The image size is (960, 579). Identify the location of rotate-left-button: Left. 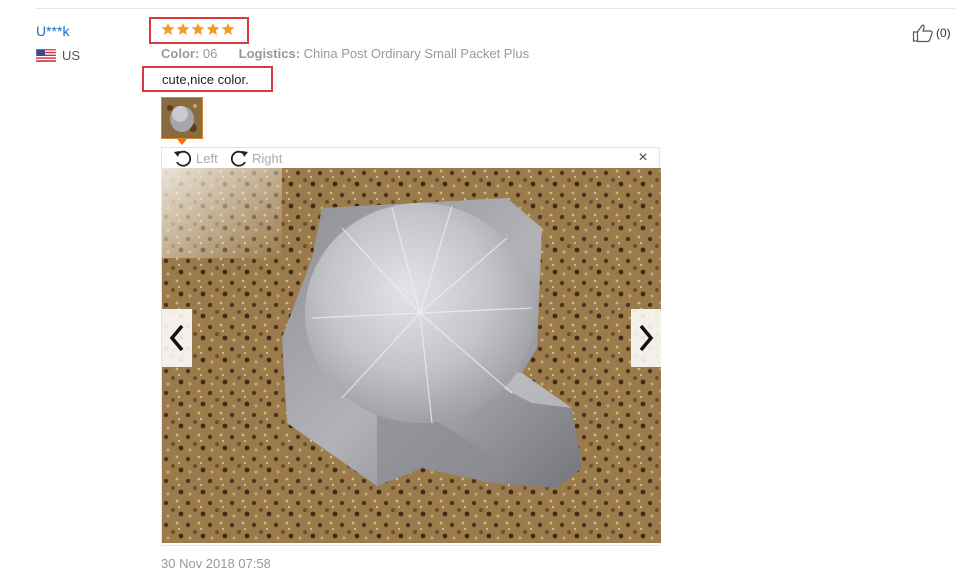
(195, 158).